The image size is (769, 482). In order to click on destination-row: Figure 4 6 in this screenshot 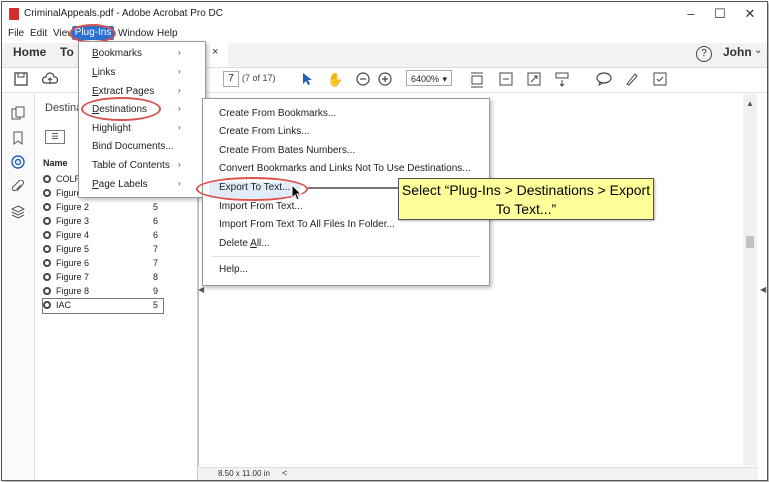, I will do `click(103, 236)`.